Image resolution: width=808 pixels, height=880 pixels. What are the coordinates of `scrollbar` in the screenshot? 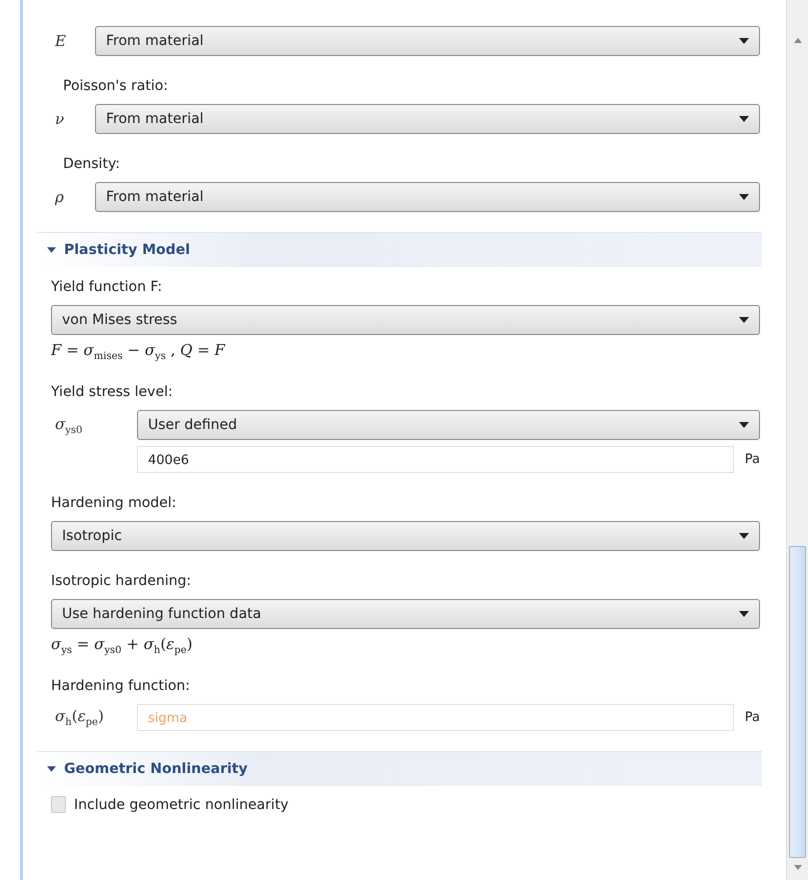 It's located at (797, 440).